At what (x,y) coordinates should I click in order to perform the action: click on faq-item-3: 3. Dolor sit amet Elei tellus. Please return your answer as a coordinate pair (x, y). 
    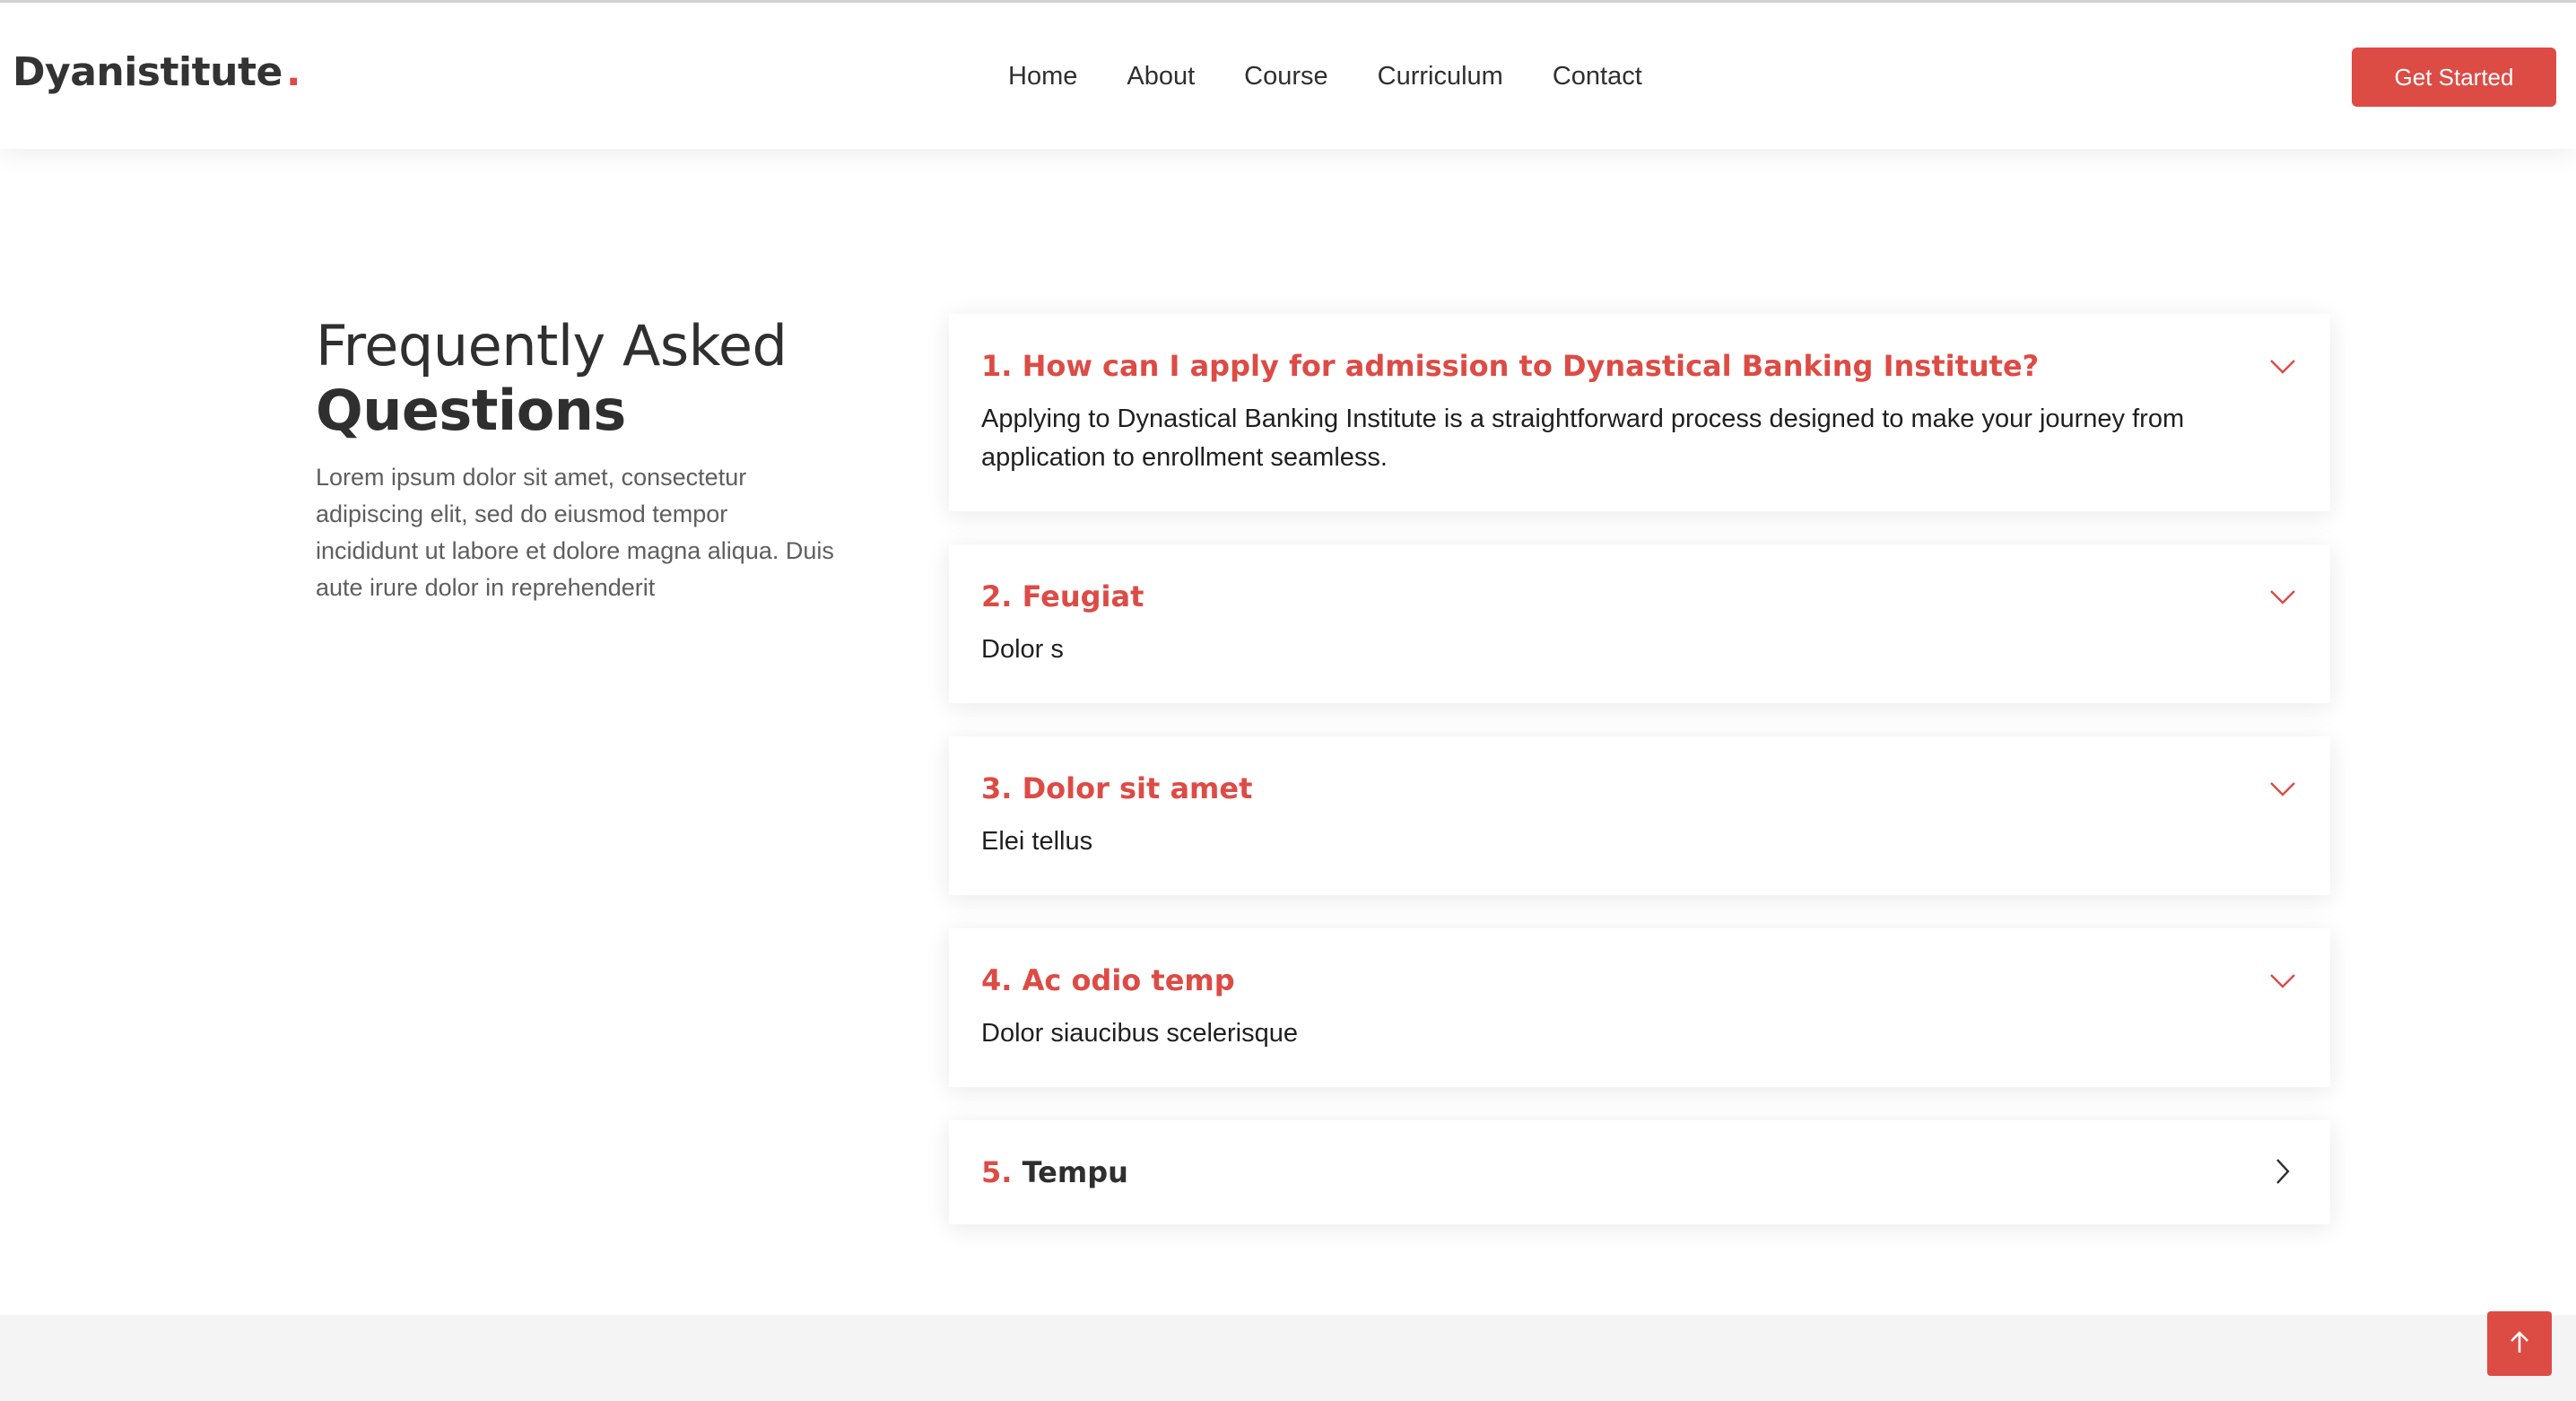
    Looking at the image, I should click on (1639, 815).